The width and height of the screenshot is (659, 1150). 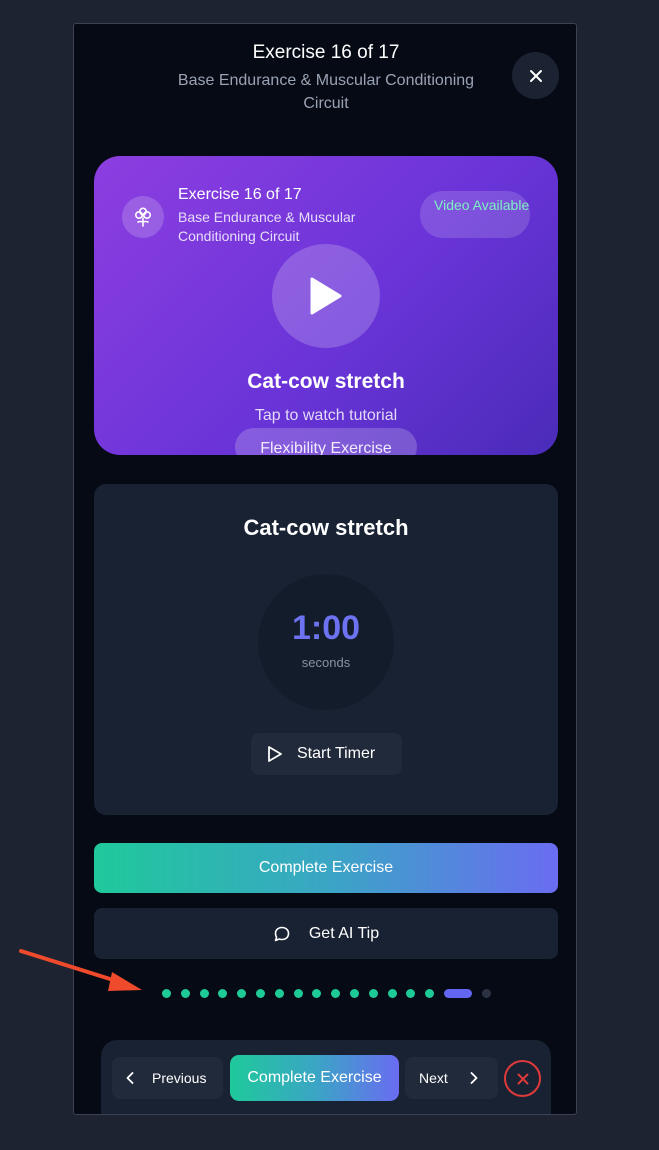 I want to click on play-icon, so click(x=326, y=296).